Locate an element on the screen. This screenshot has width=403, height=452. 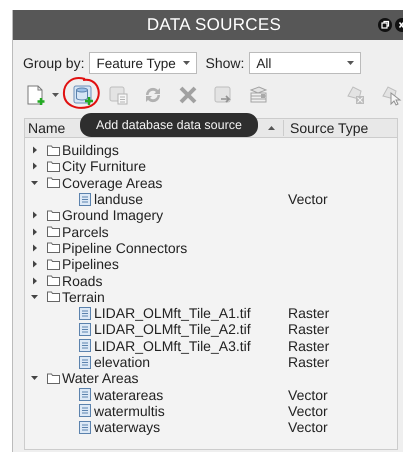
shape-select-icon is located at coordinates (391, 95).